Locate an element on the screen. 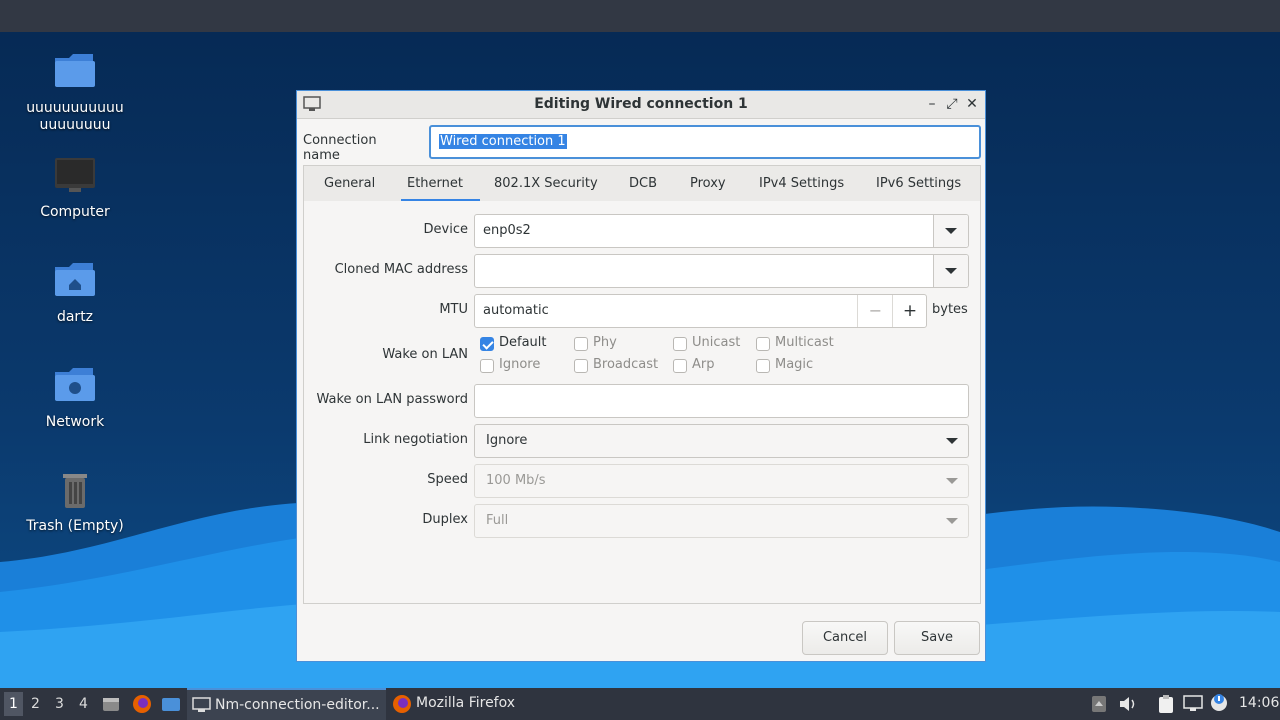  tab-dcb: DCB is located at coordinates (643, 183).